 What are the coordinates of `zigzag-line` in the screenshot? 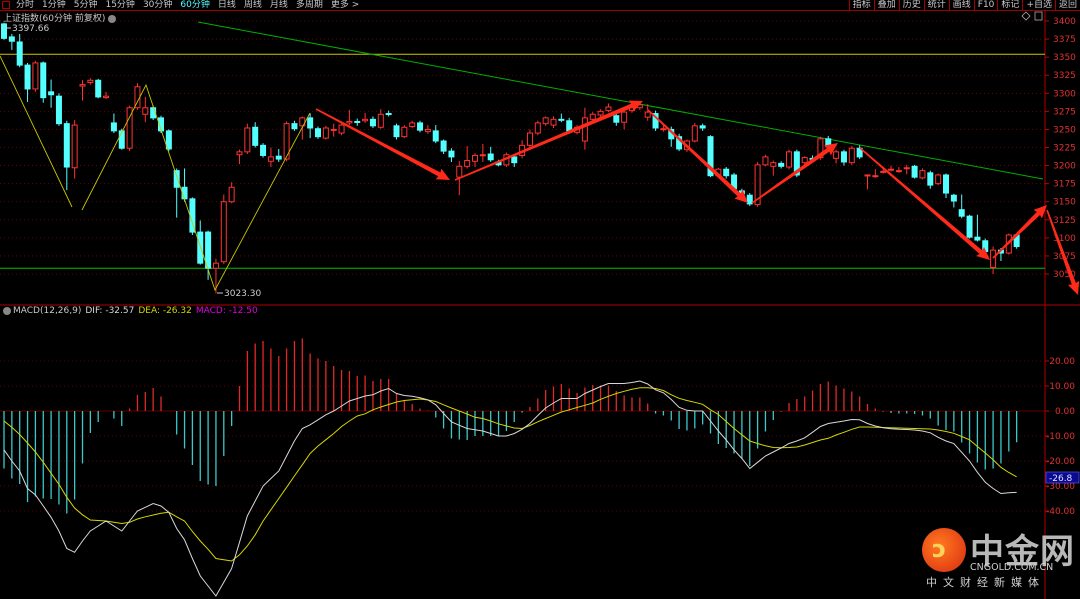 It's located at (196, 187).